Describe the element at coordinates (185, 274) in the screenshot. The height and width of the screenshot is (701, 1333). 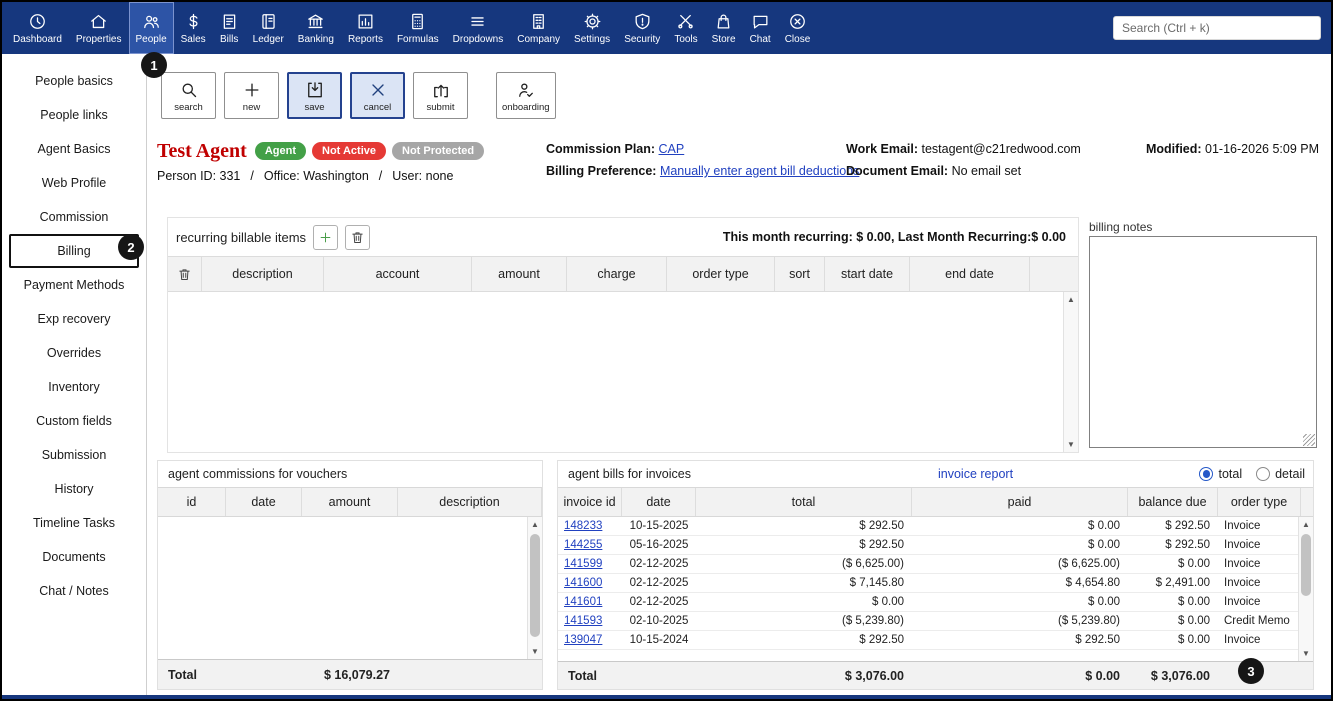
I see `recurring-header-delete-column` at that location.